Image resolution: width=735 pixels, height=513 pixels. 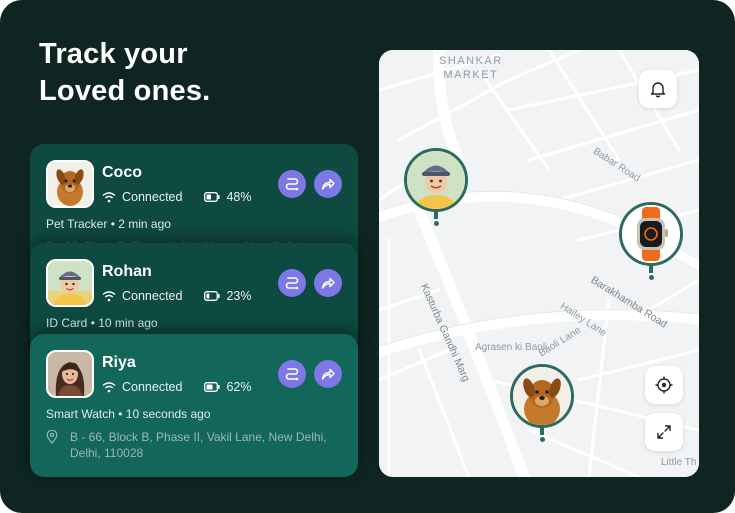 I want to click on locate-me-button, so click(x=664, y=385).